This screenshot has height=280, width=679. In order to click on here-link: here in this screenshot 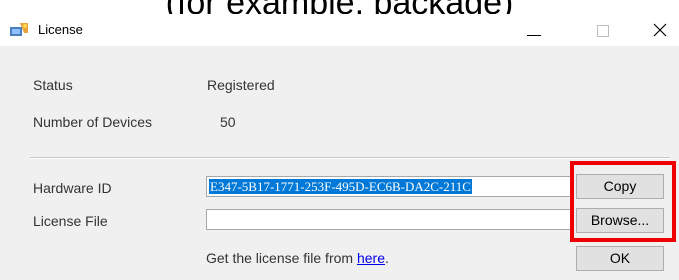, I will do `click(371, 258)`.